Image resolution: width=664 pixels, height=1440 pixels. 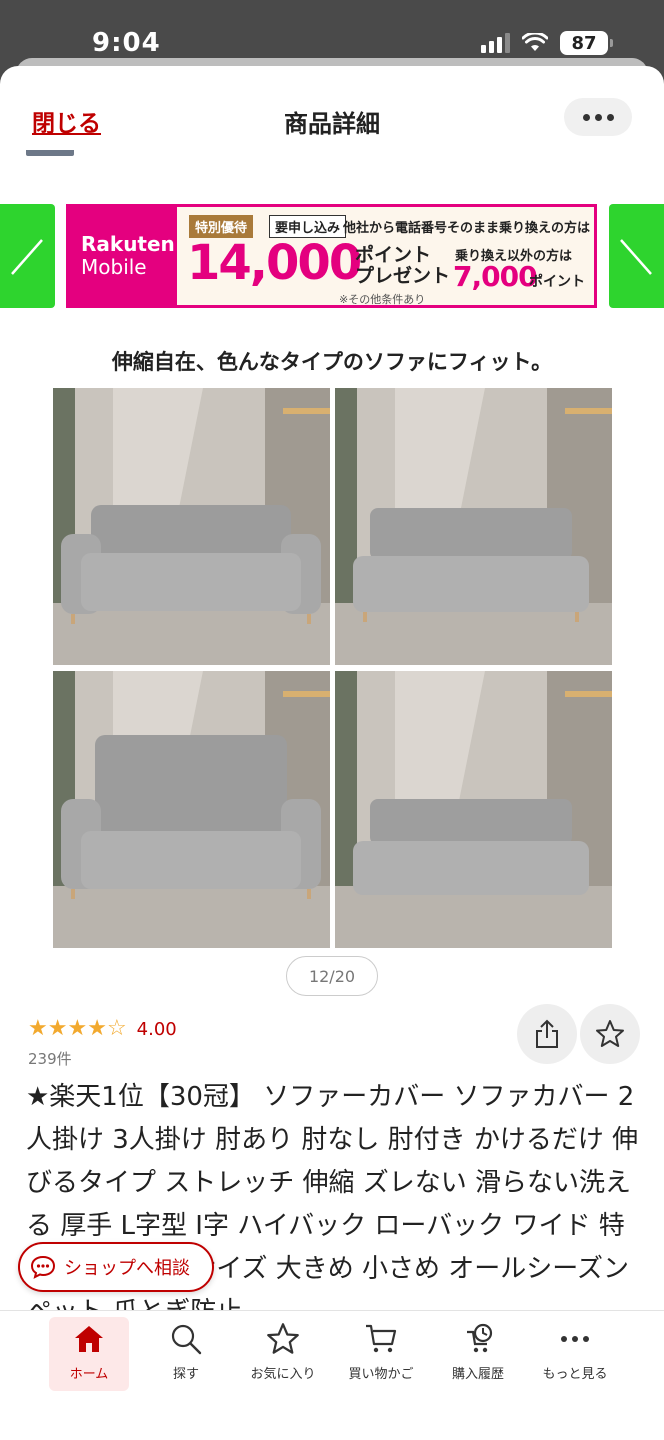 I want to click on points-amount: 14,000, so click(x=274, y=263).